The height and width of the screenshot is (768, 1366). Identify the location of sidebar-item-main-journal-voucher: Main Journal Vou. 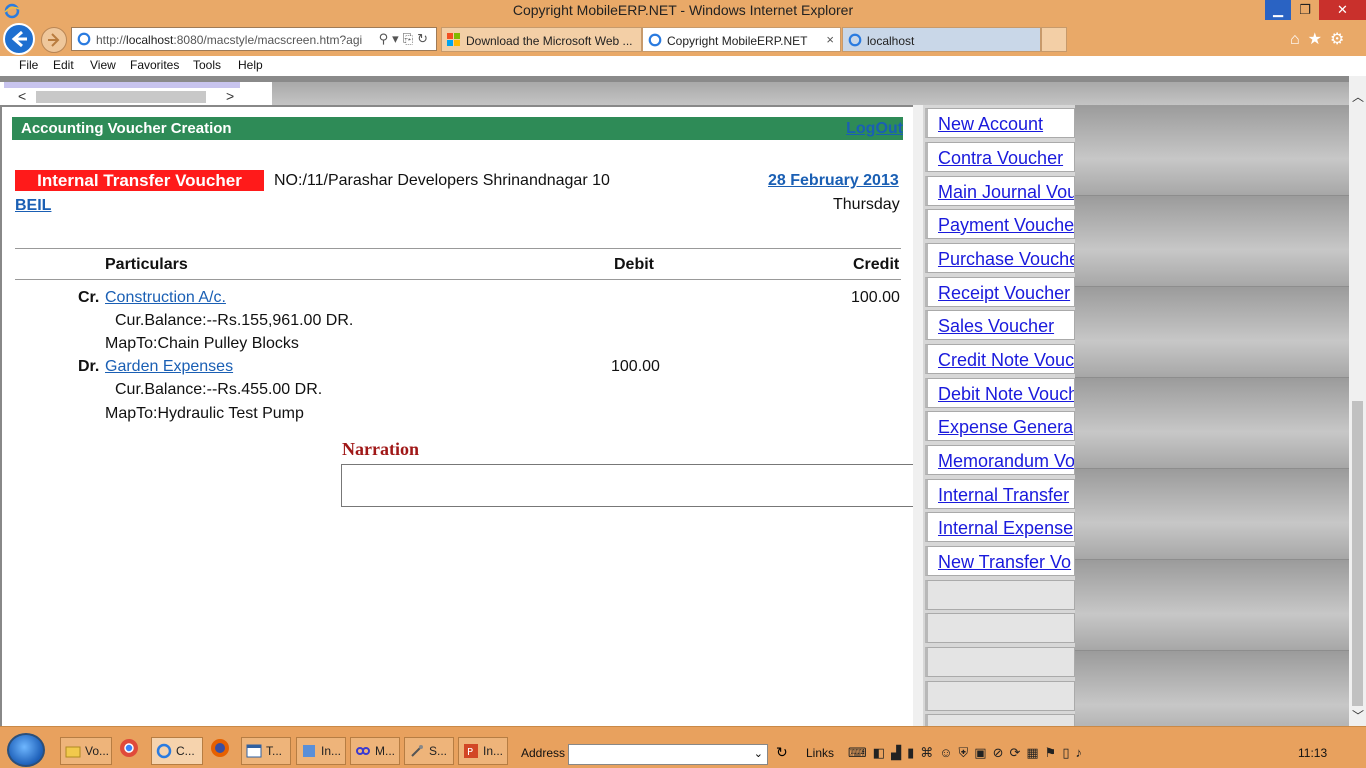
(1000, 191).